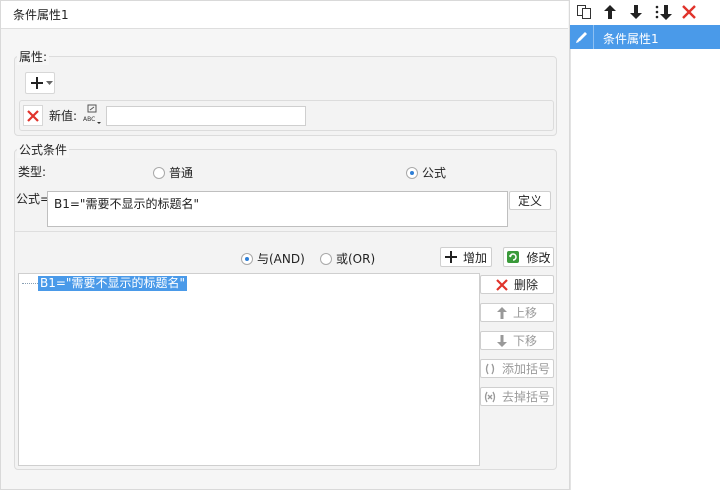  Describe the element at coordinates (92, 115) in the screenshot. I see `abc-text-icon: ABC` at that location.